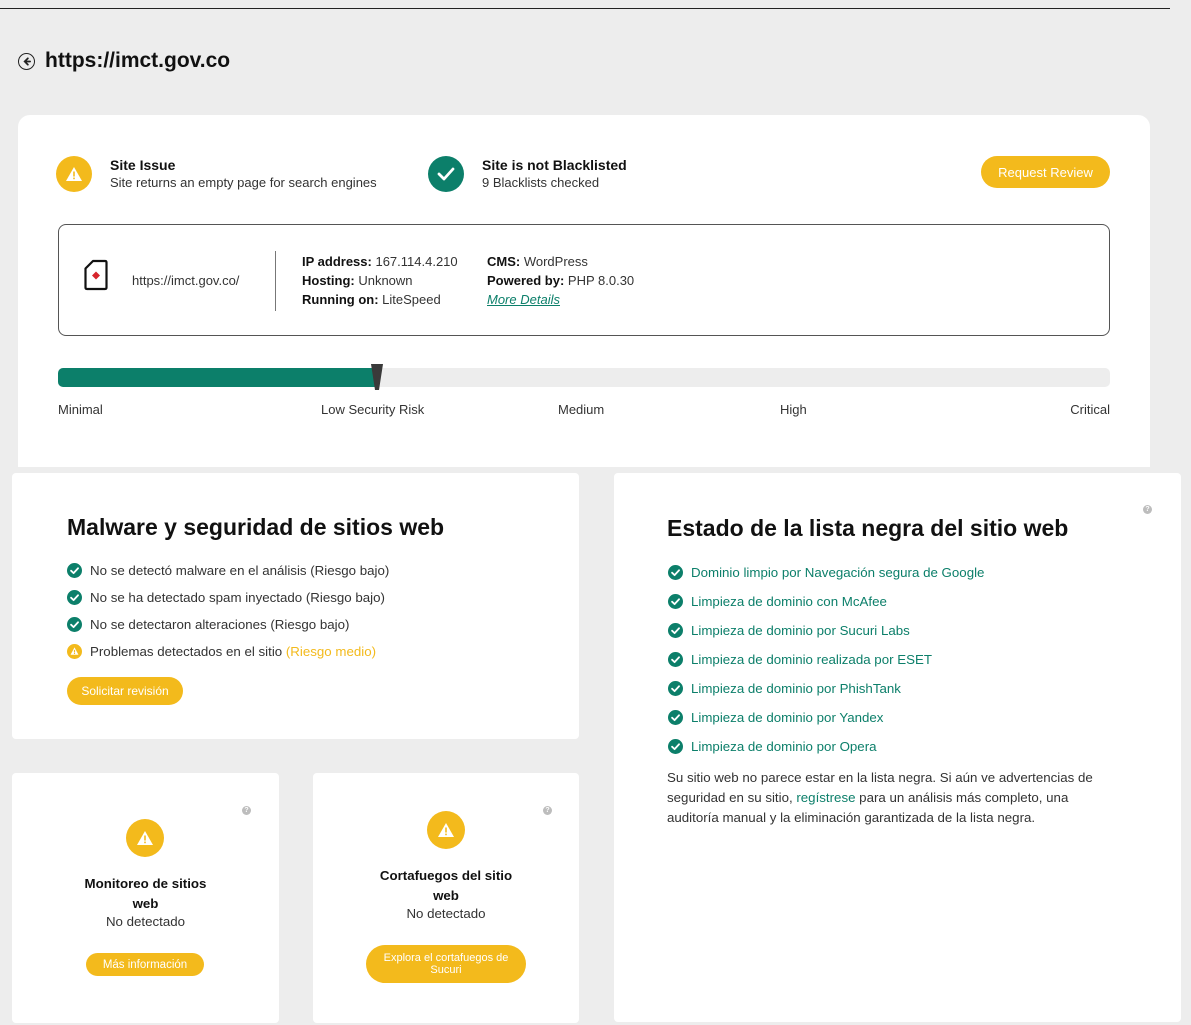 This screenshot has height=1025, width=1191. Describe the element at coordinates (526, 280) in the screenshot. I see `powered-by-label: Powered by:` at that location.